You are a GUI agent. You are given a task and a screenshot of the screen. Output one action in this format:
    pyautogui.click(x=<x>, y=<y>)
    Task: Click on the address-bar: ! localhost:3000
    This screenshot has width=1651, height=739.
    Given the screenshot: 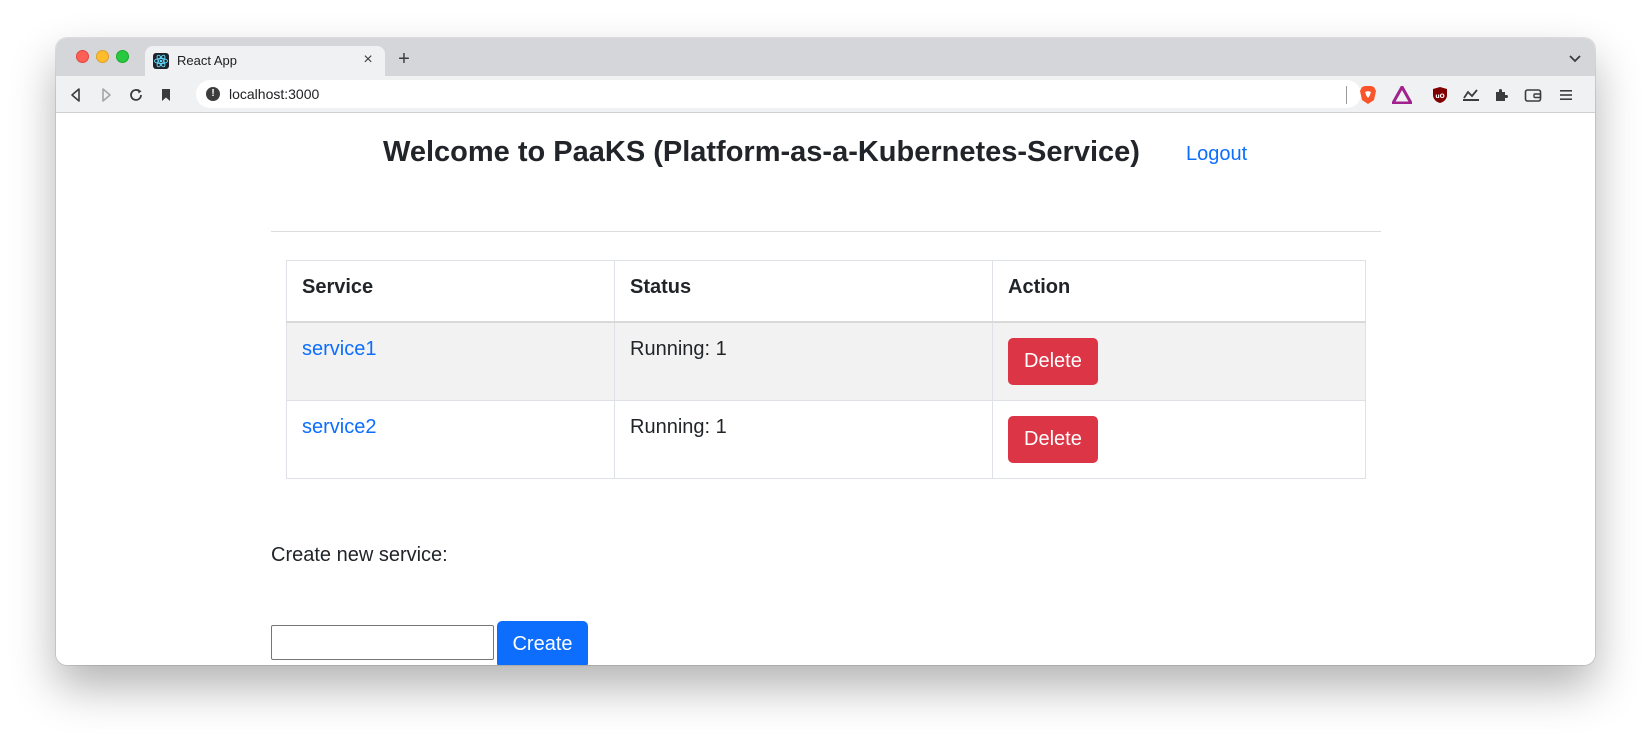 What is the action you would take?
    pyautogui.click(x=778, y=94)
    